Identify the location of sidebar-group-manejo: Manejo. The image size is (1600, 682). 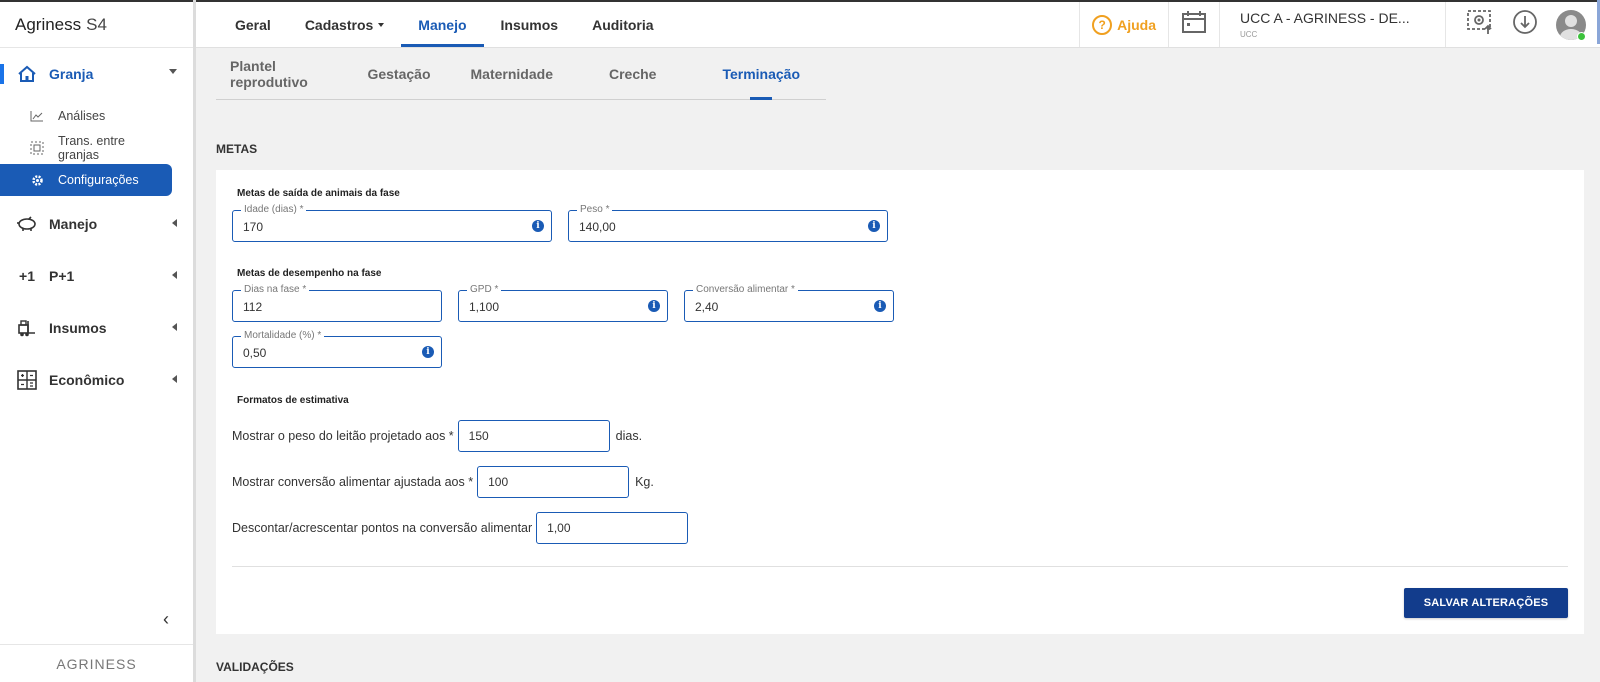
(96, 224).